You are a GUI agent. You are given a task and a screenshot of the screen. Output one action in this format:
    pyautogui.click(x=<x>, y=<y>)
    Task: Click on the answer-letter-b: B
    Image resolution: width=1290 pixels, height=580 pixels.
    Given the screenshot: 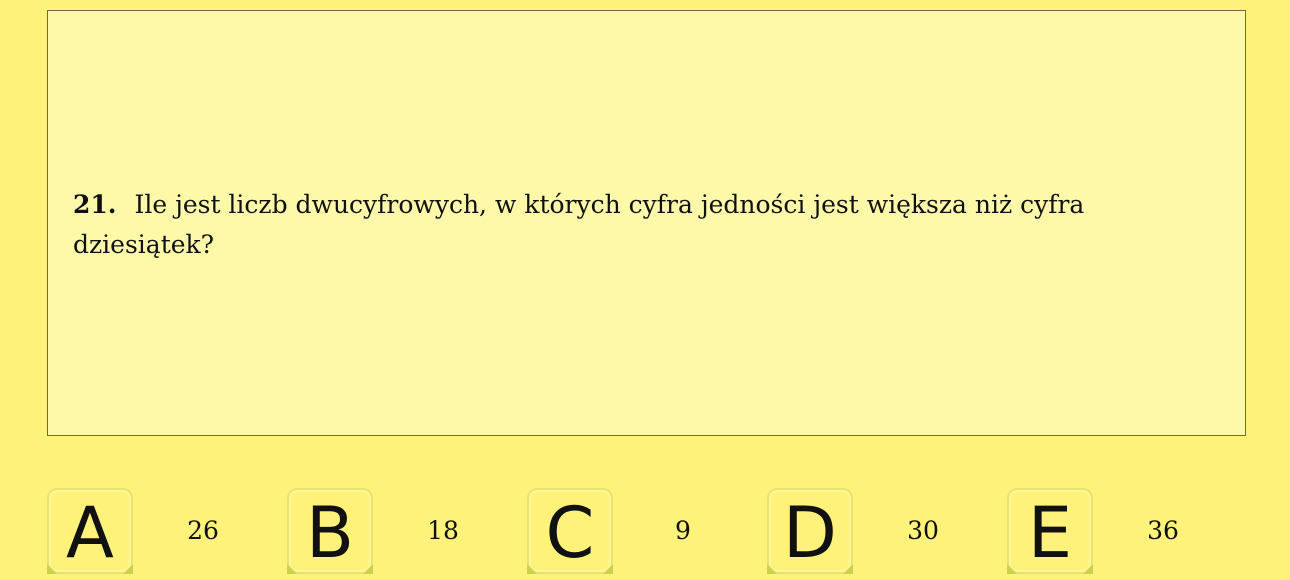 What is the action you would take?
    pyautogui.click(x=330, y=533)
    